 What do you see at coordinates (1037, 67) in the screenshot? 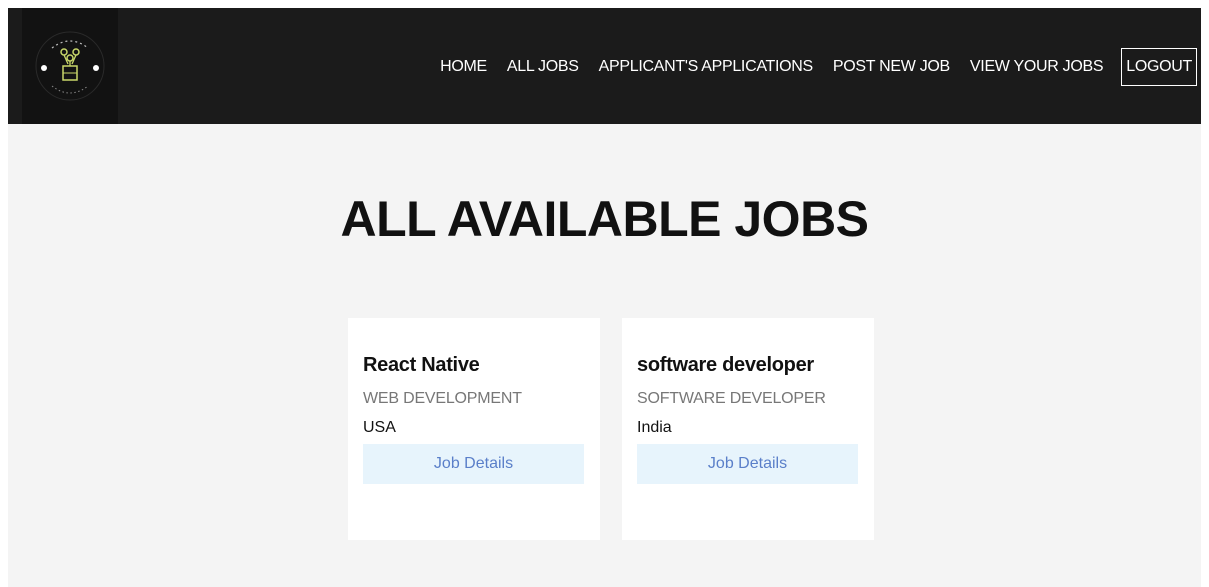
I see `nav-link-view-your-jobs: VIEW YOUR JOBS` at bounding box center [1037, 67].